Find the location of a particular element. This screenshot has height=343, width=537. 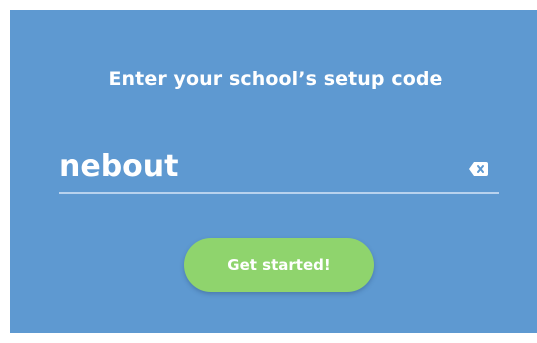

get-started-button: Get started! is located at coordinates (279, 265).